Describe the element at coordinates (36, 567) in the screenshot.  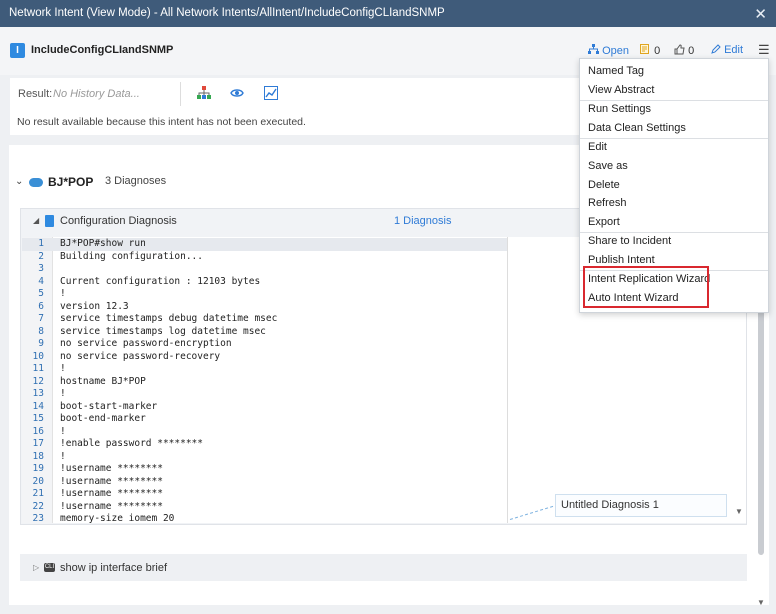
I see `expand-triangle-icon: ▷` at that location.